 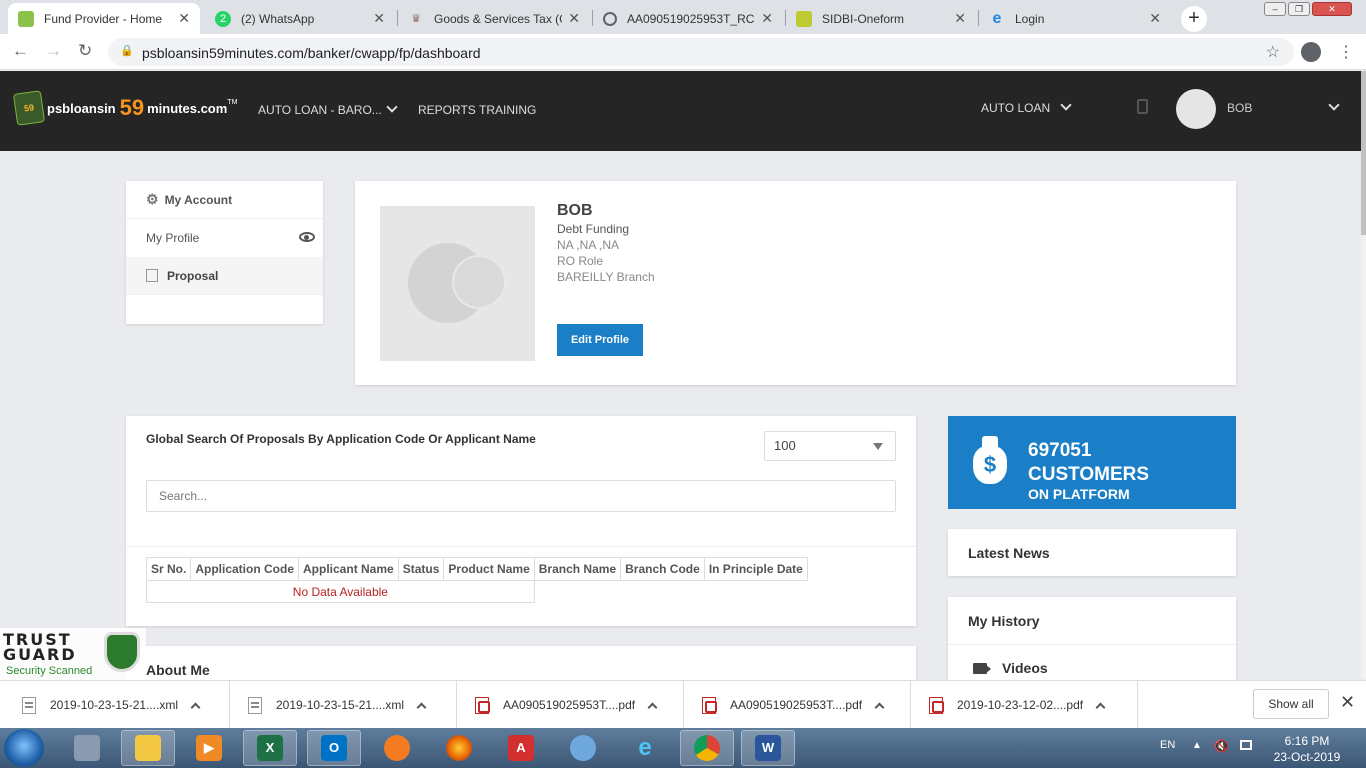 I want to click on internet-explorer-icon: e, so click(x=997, y=18).